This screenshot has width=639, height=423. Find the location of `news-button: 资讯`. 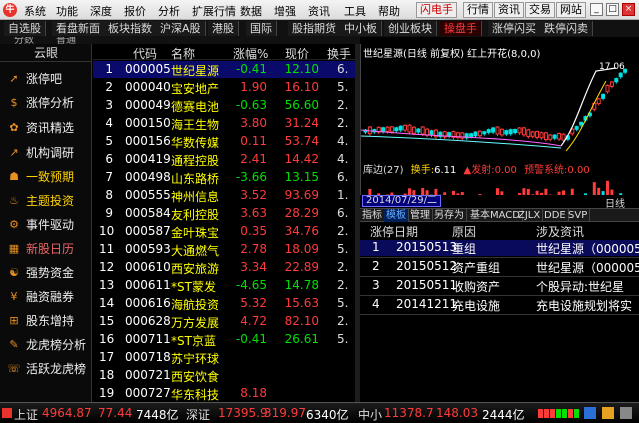

news-button: 资讯 is located at coordinates (509, 10).